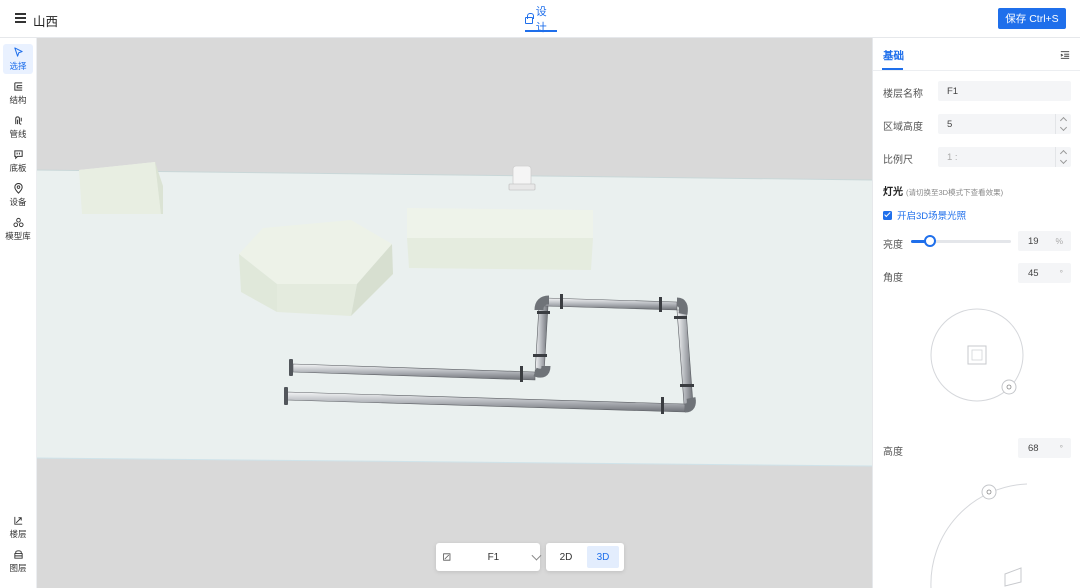  Describe the element at coordinates (493, 557) in the screenshot. I see `floor-selector-value: F1` at that location.